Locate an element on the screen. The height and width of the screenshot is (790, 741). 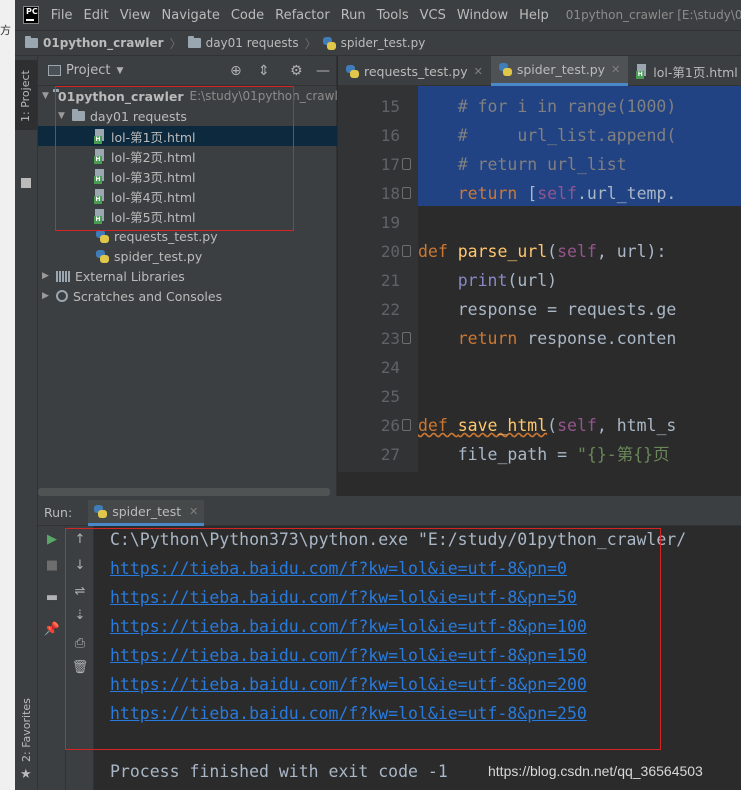
tab-spider-test: spider_test.py ✕ is located at coordinates (559, 71).